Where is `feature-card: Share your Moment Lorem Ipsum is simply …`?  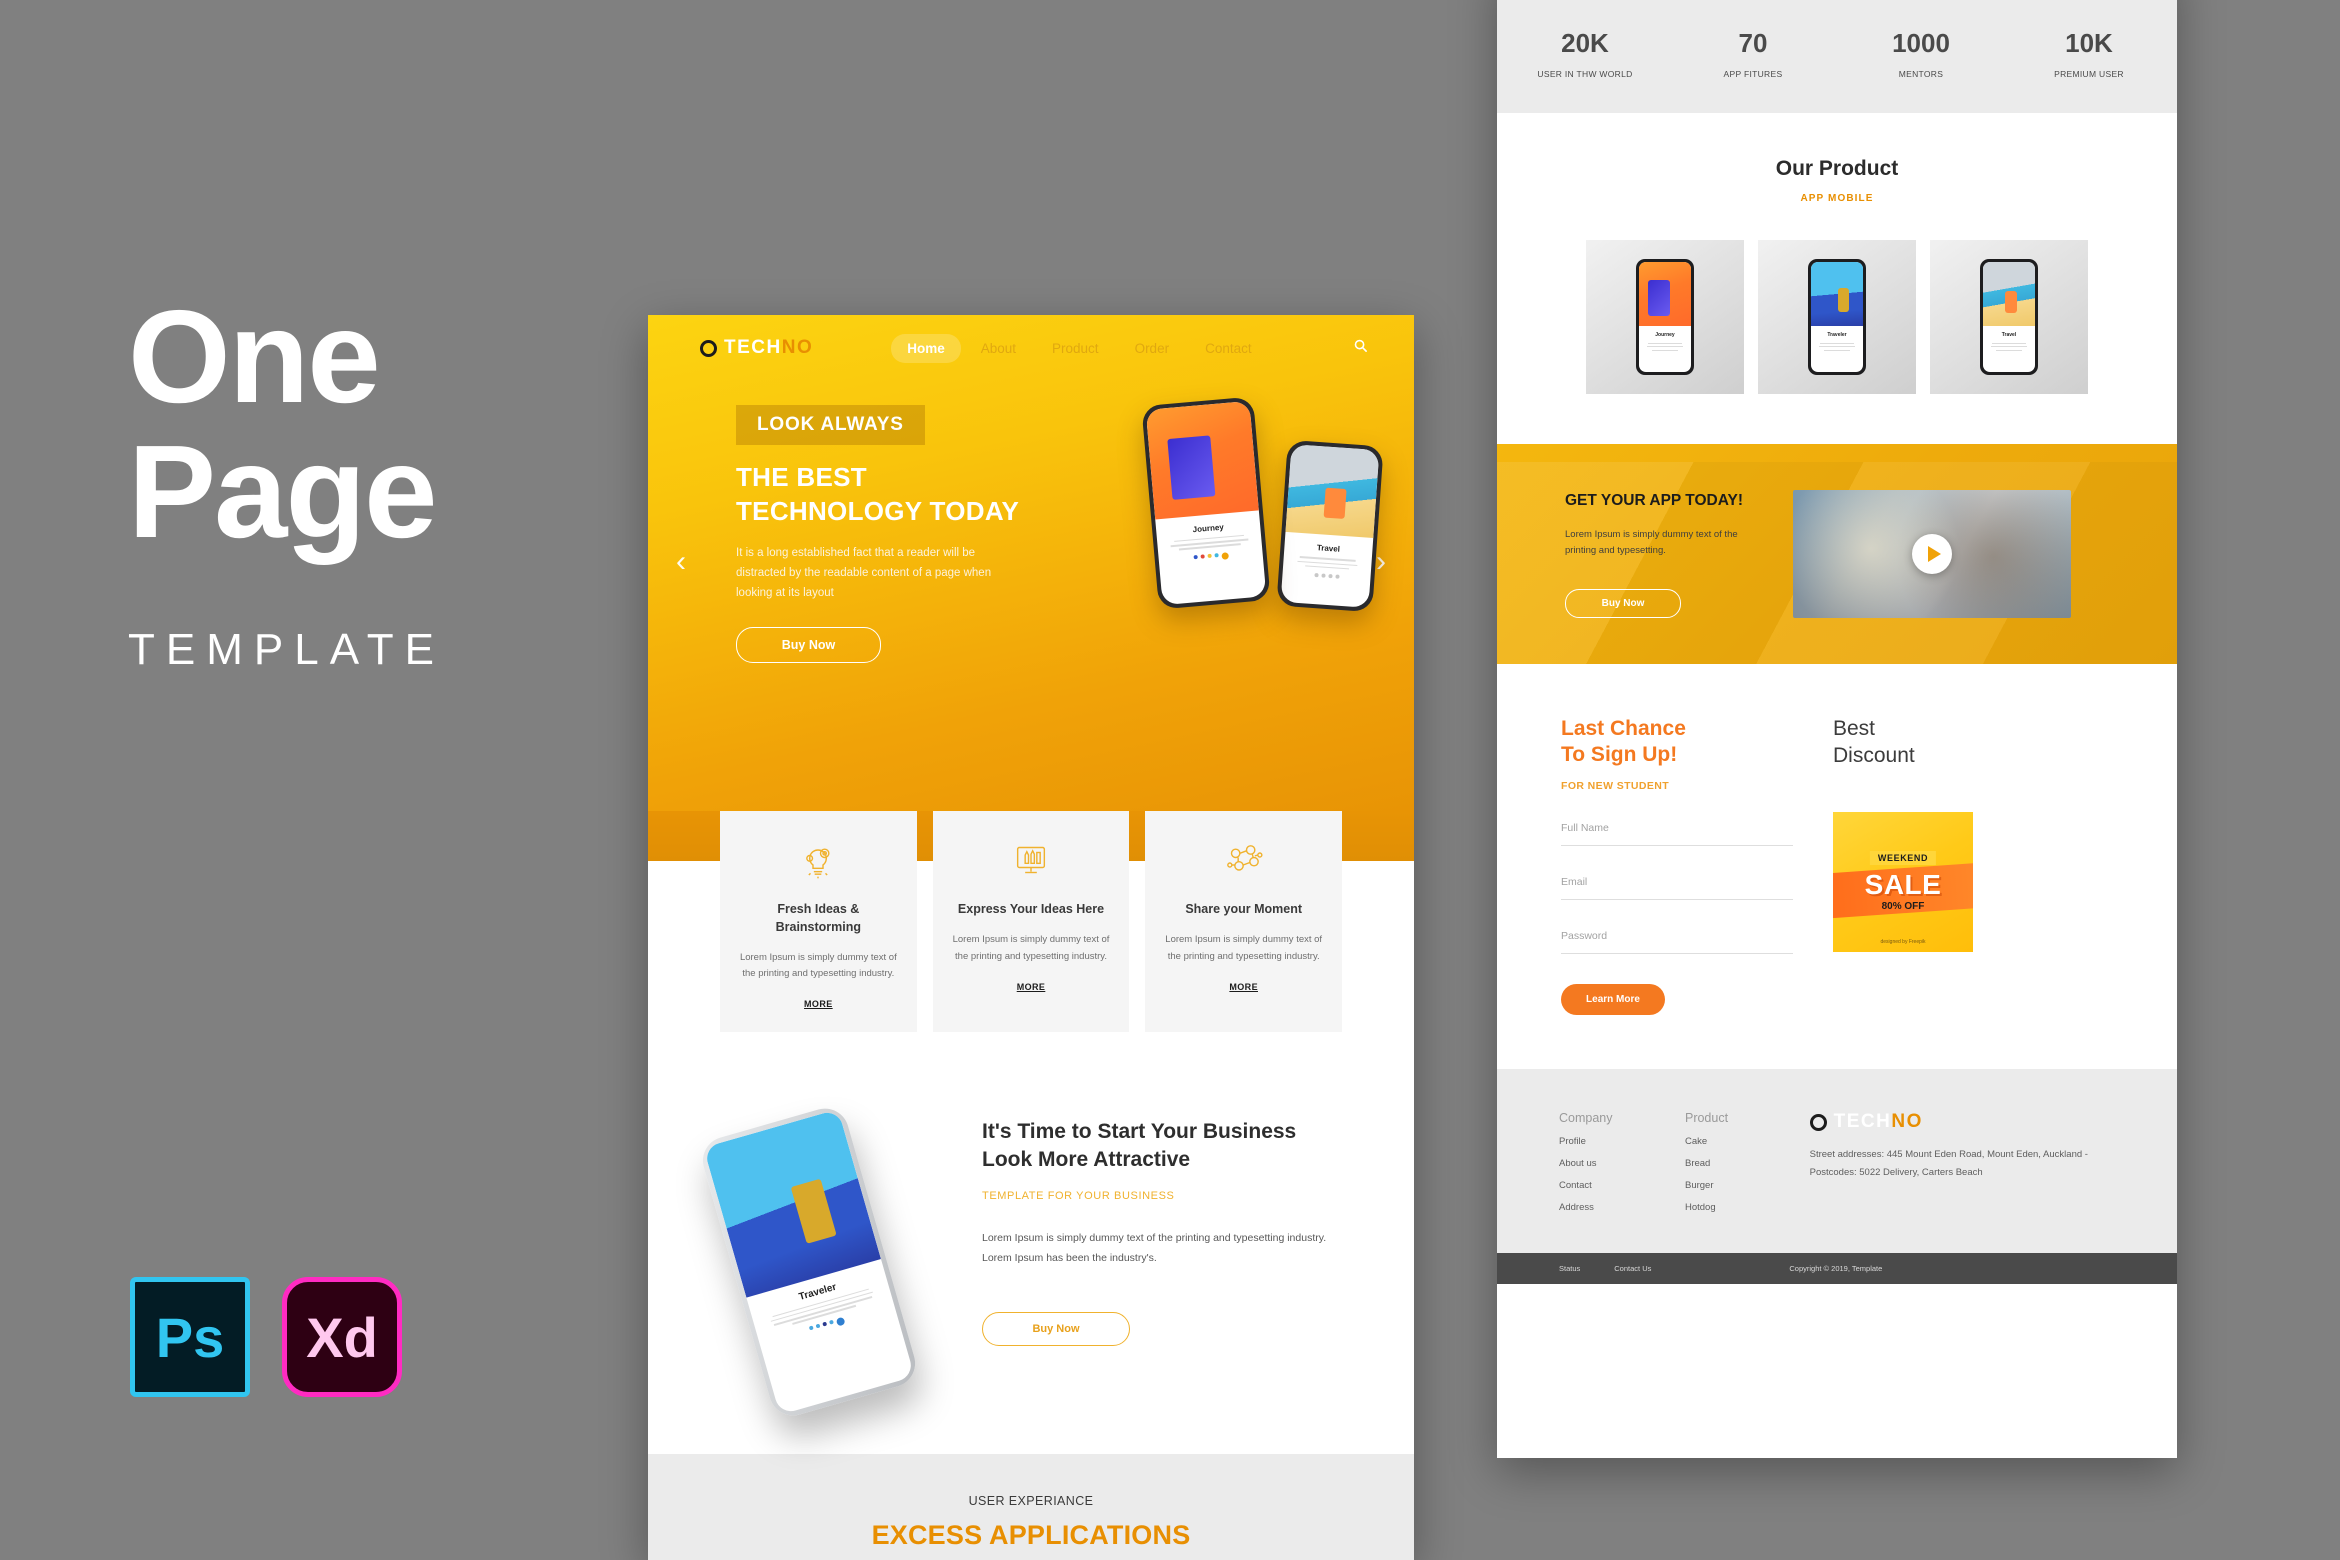 feature-card: Share your Moment Lorem Ipsum is simply … is located at coordinates (1244, 922).